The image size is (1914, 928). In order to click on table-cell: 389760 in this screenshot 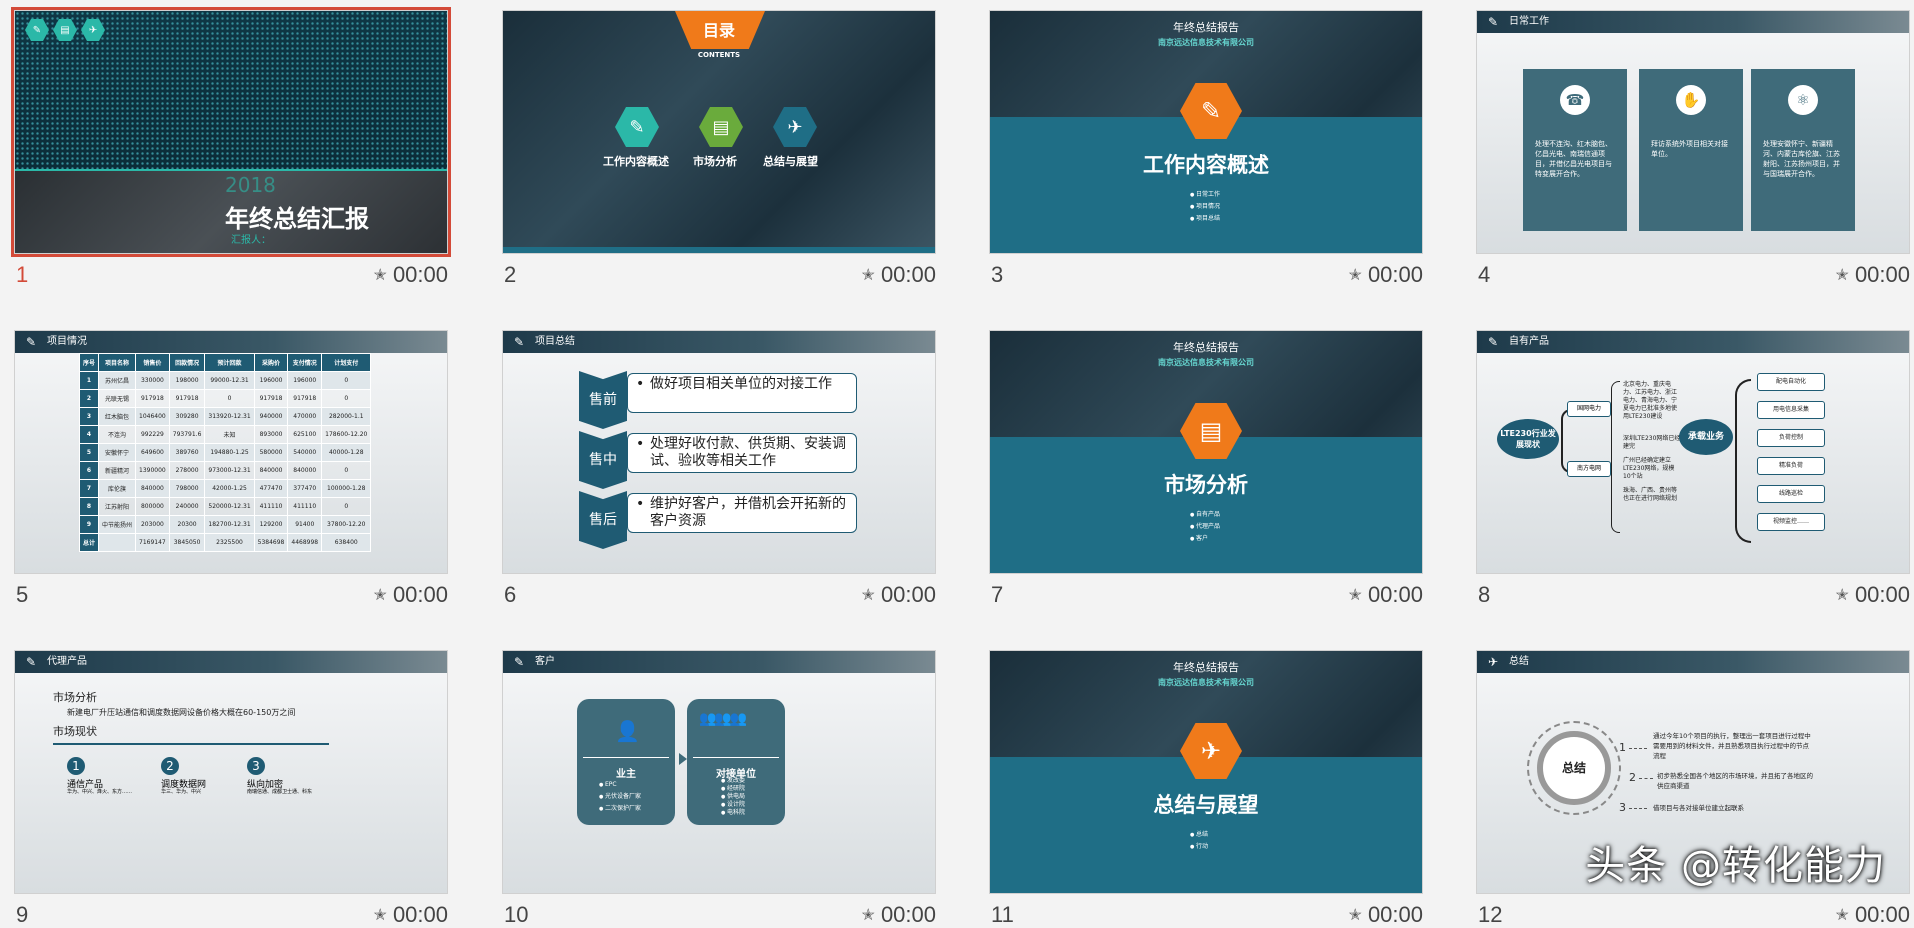, I will do `click(187, 452)`.